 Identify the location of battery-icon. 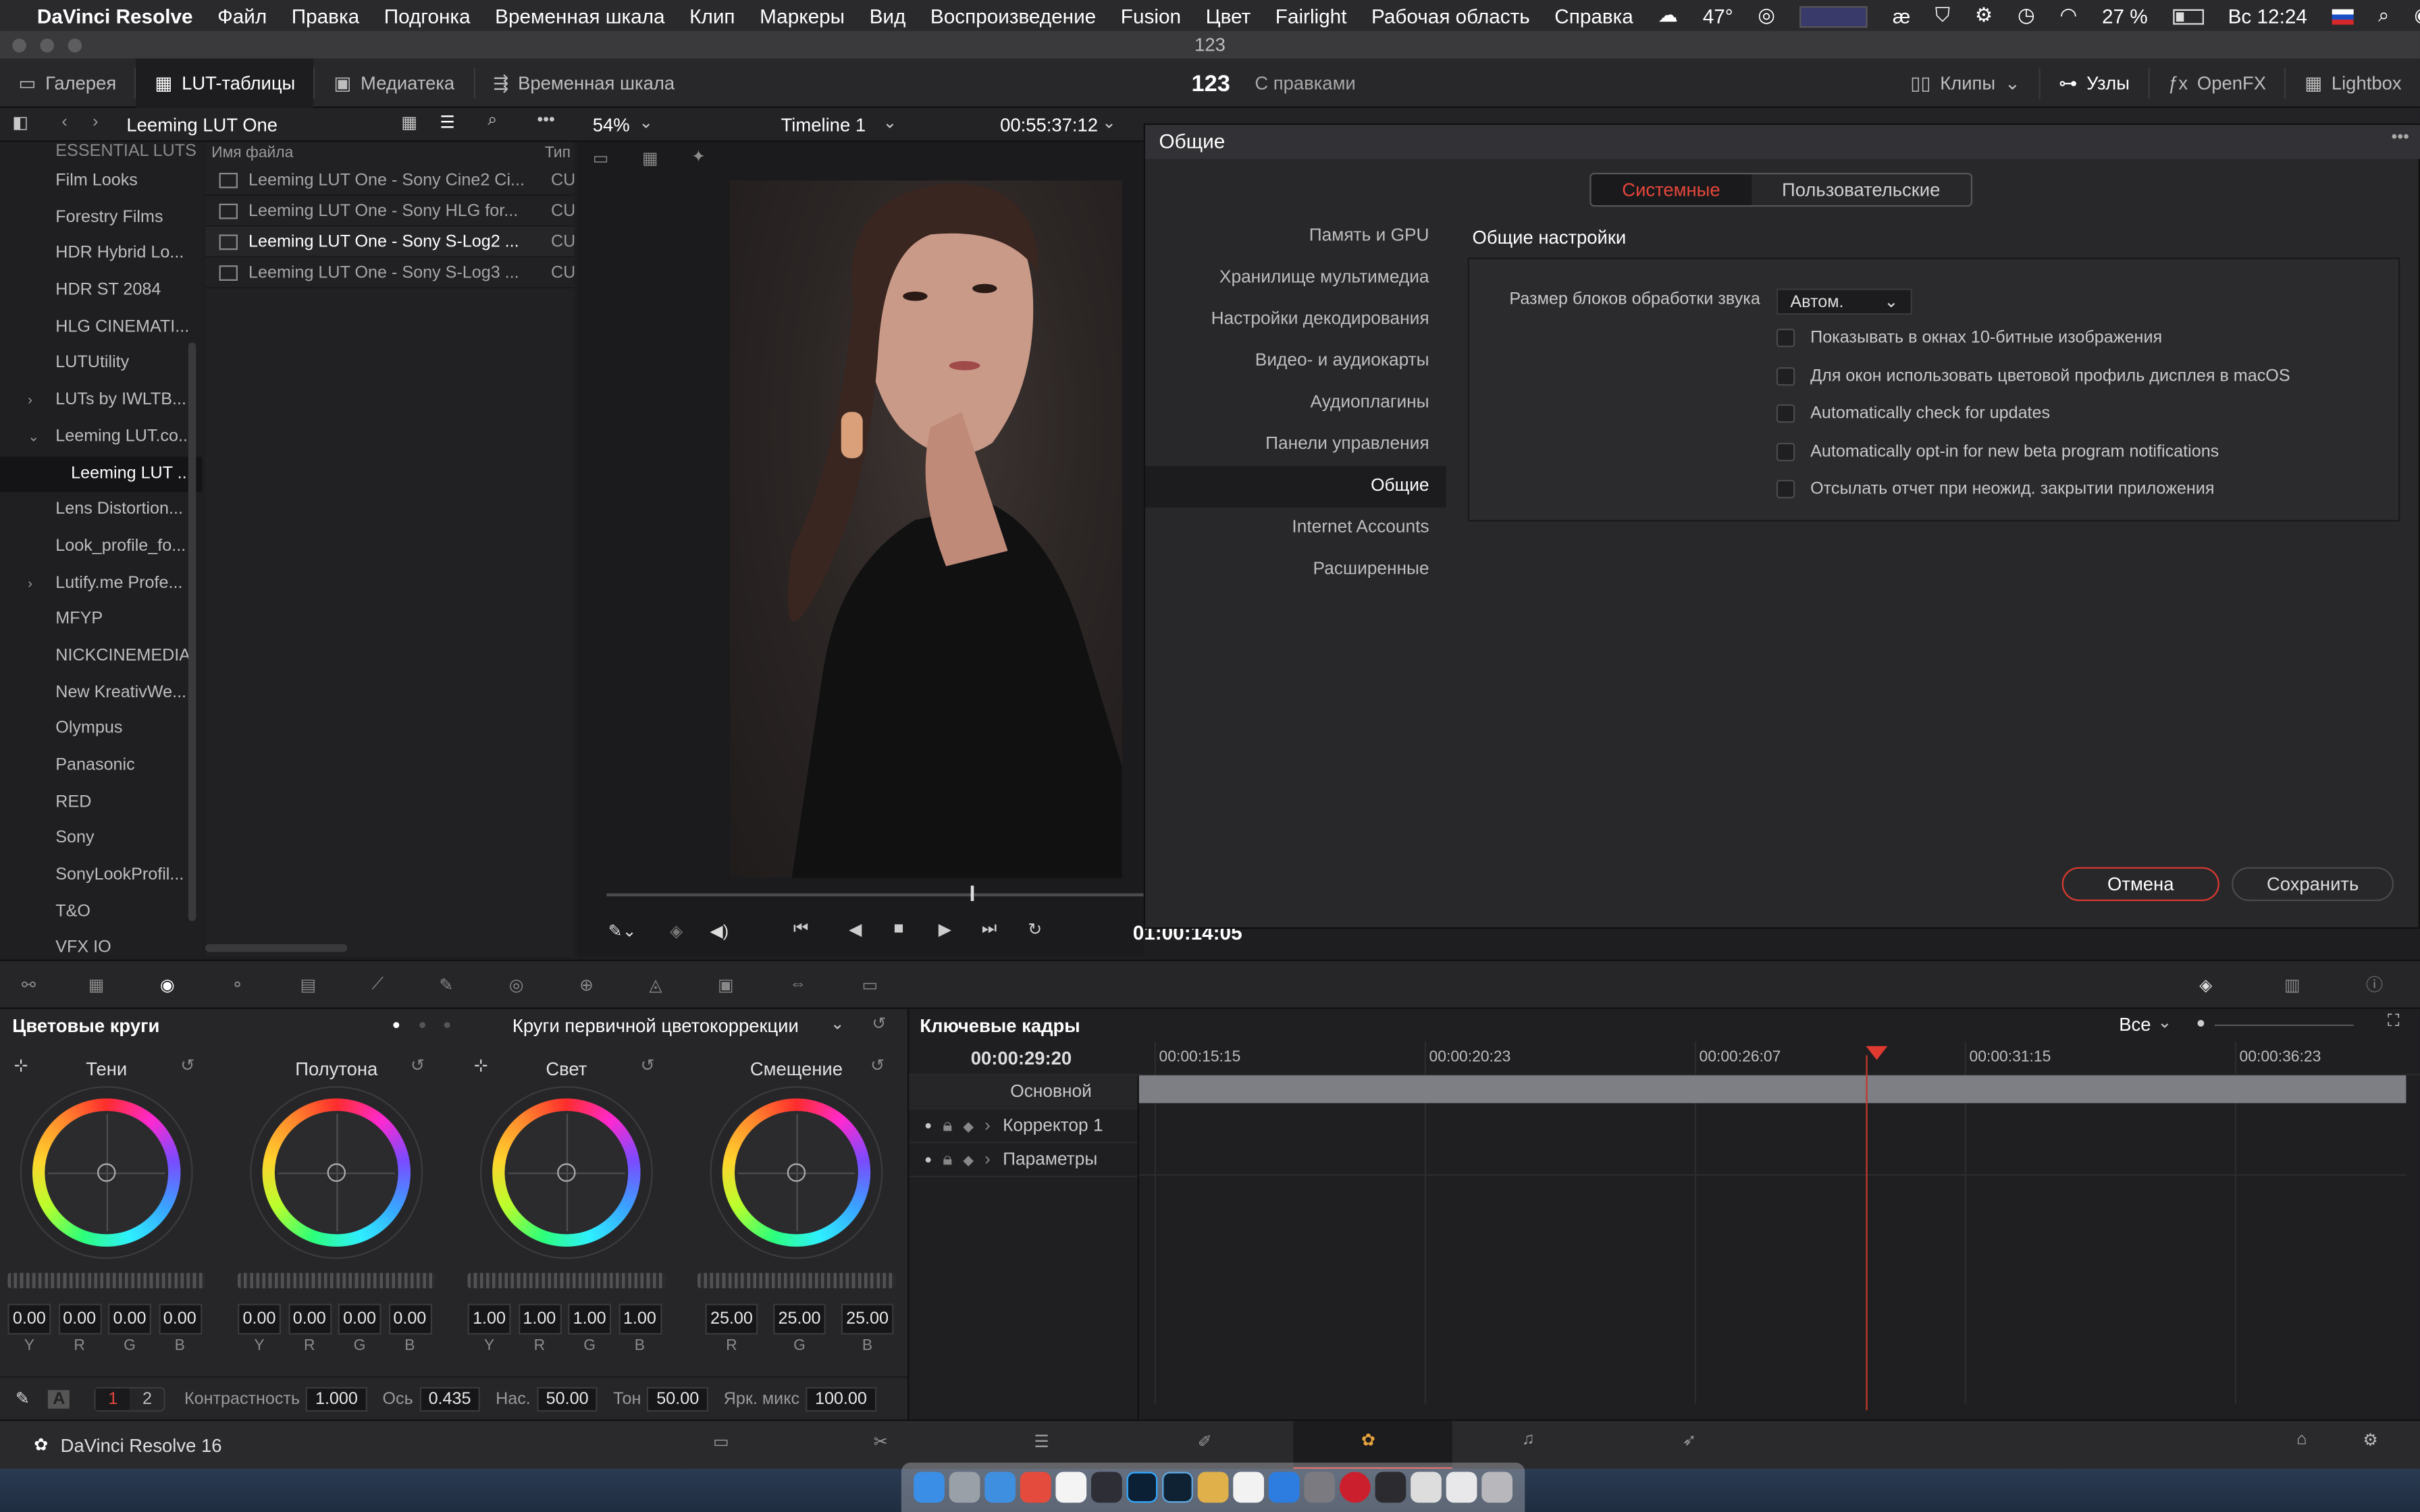
(2187, 15).